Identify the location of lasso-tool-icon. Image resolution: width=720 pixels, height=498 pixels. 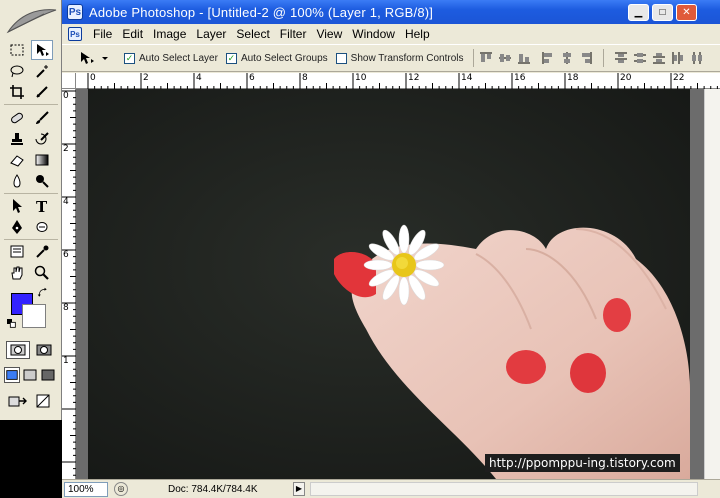
(17, 71).